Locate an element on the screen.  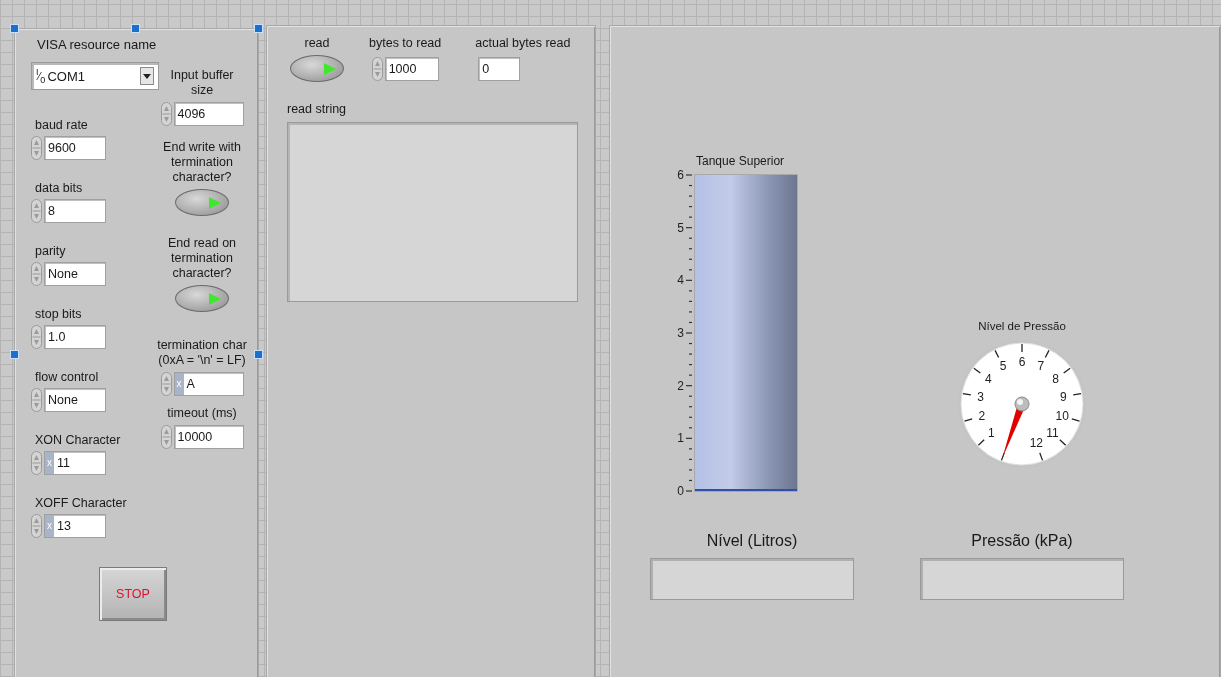
field-value: 1000 is located at coordinates (402, 69).